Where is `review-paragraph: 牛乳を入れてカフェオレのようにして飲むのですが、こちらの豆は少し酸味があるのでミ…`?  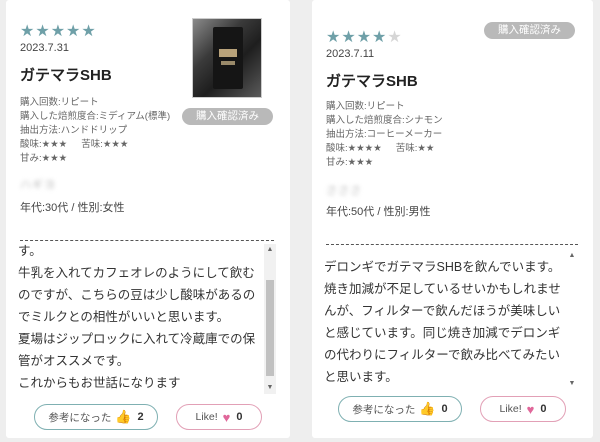 review-paragraph: 牛乳を入れてカフェオレのようにして飲むのですが、こちらの豆は少し酸味があるのでミ… is located at coordinates (137, 295).